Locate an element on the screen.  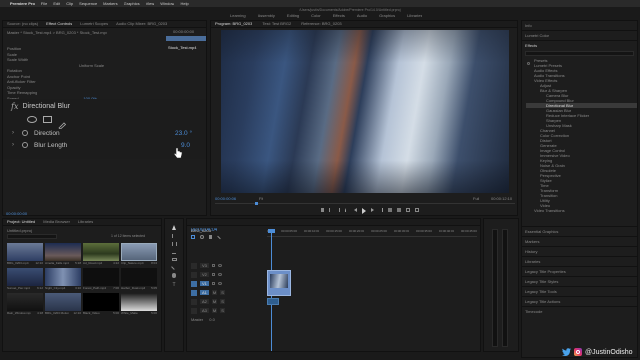
go-to-in-icon is located at coordinates (347, 210).